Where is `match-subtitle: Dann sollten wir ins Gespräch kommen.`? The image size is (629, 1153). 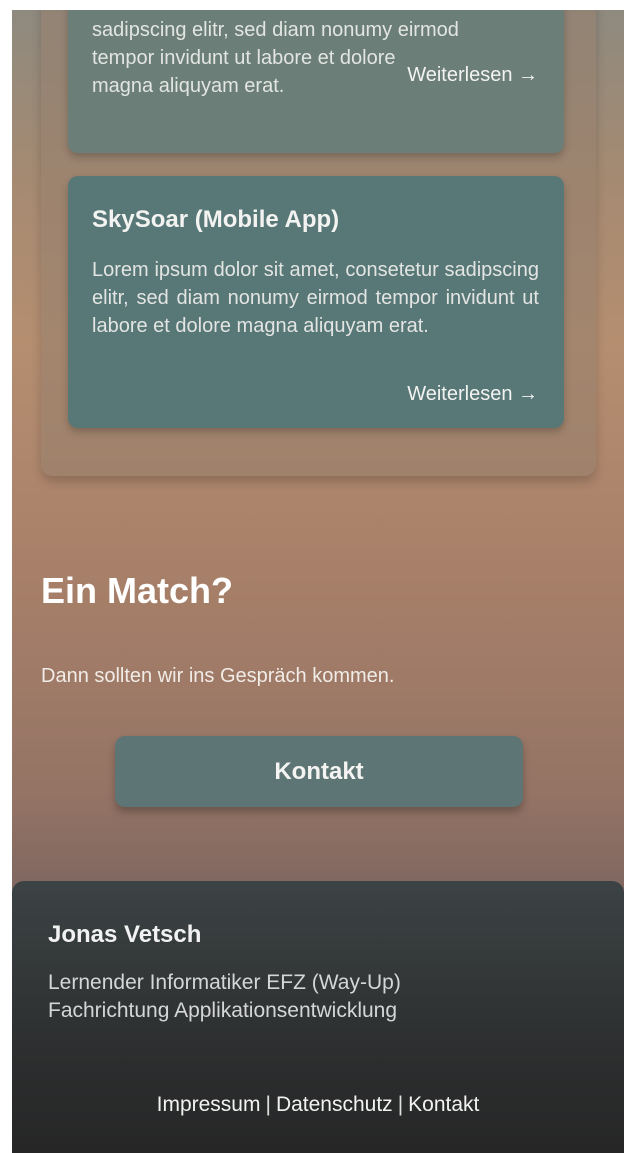
match-subtitle: Dann sollten wir ins Gespräch kommen. is located at coordinates (218, 676).